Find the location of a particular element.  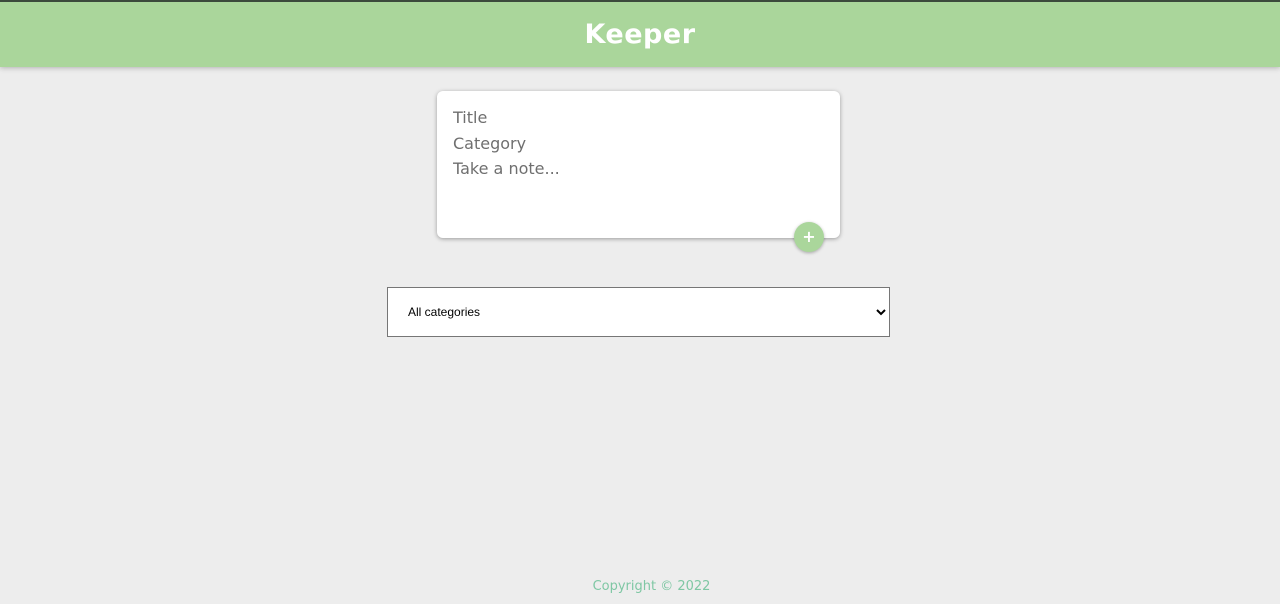

app-header: Keeper is located at coordinates (640, 33).